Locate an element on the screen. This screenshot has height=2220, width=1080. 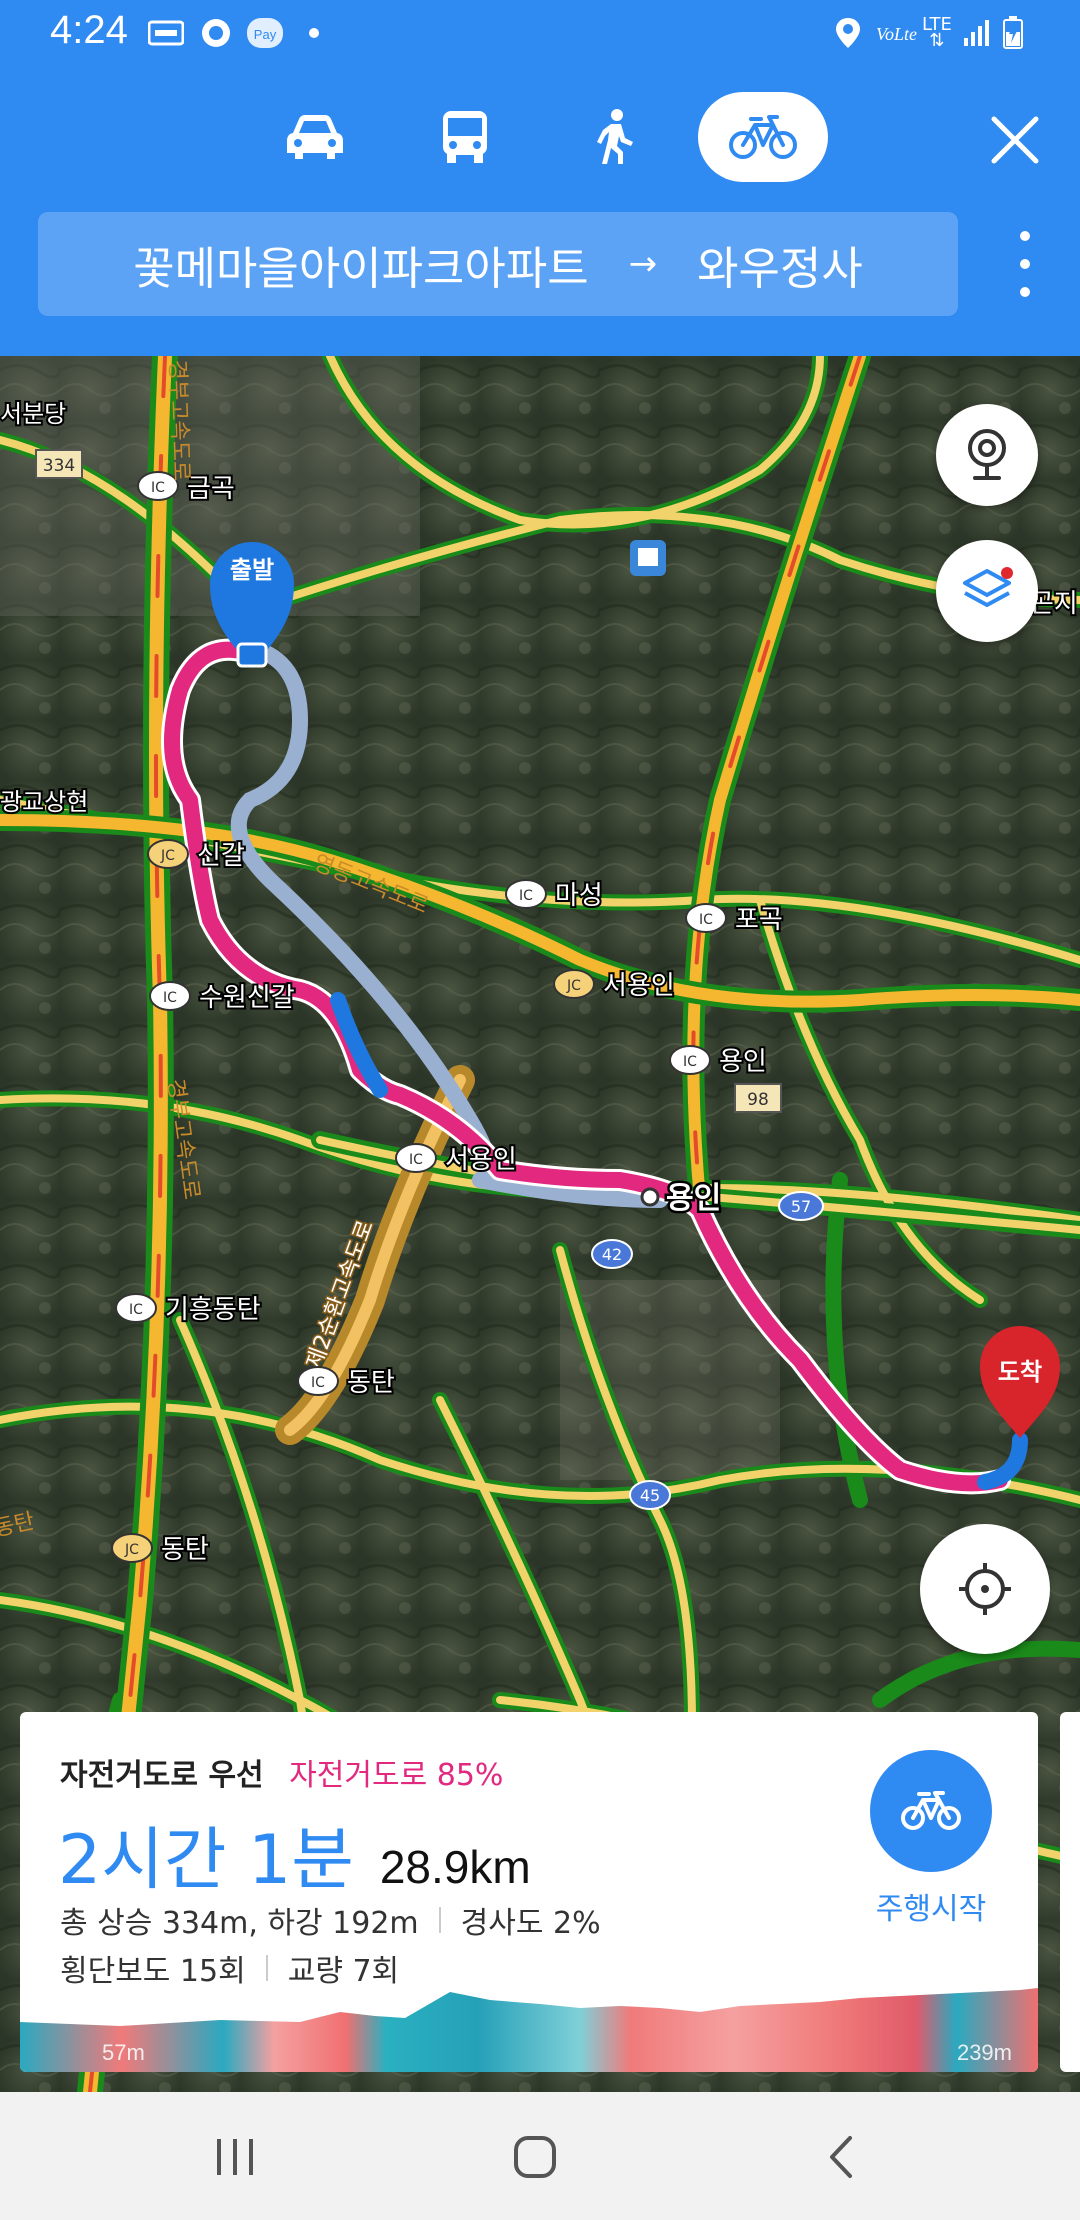
tab-car is located at coordinates (315, 137).